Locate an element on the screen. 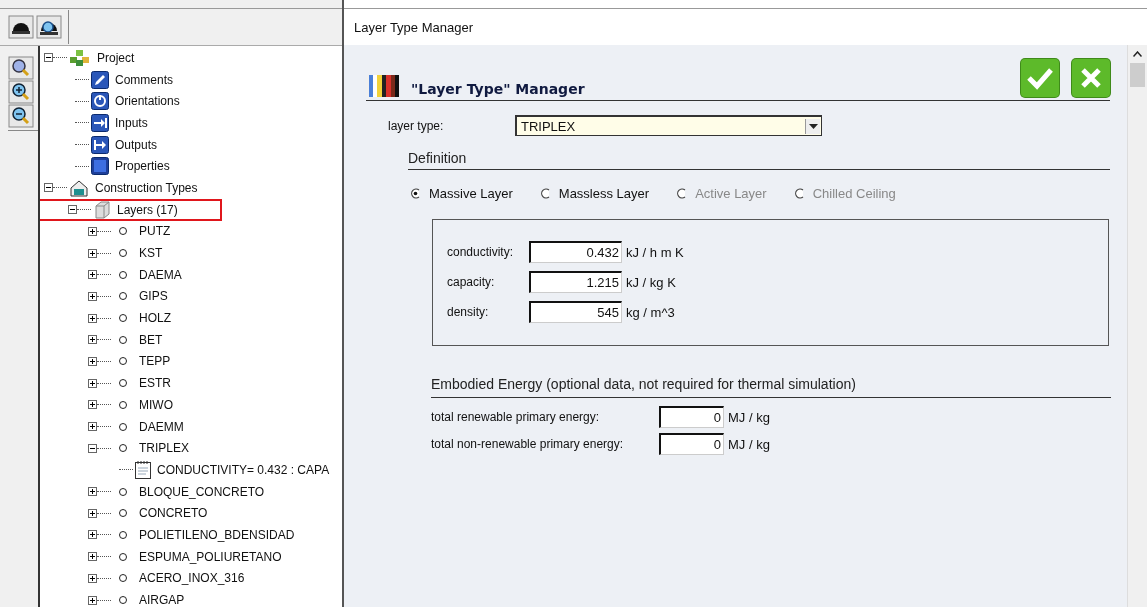 The height and width of the screenshot is (607, 1147). tree-item: TEPP is located at coordinates (155, 361).